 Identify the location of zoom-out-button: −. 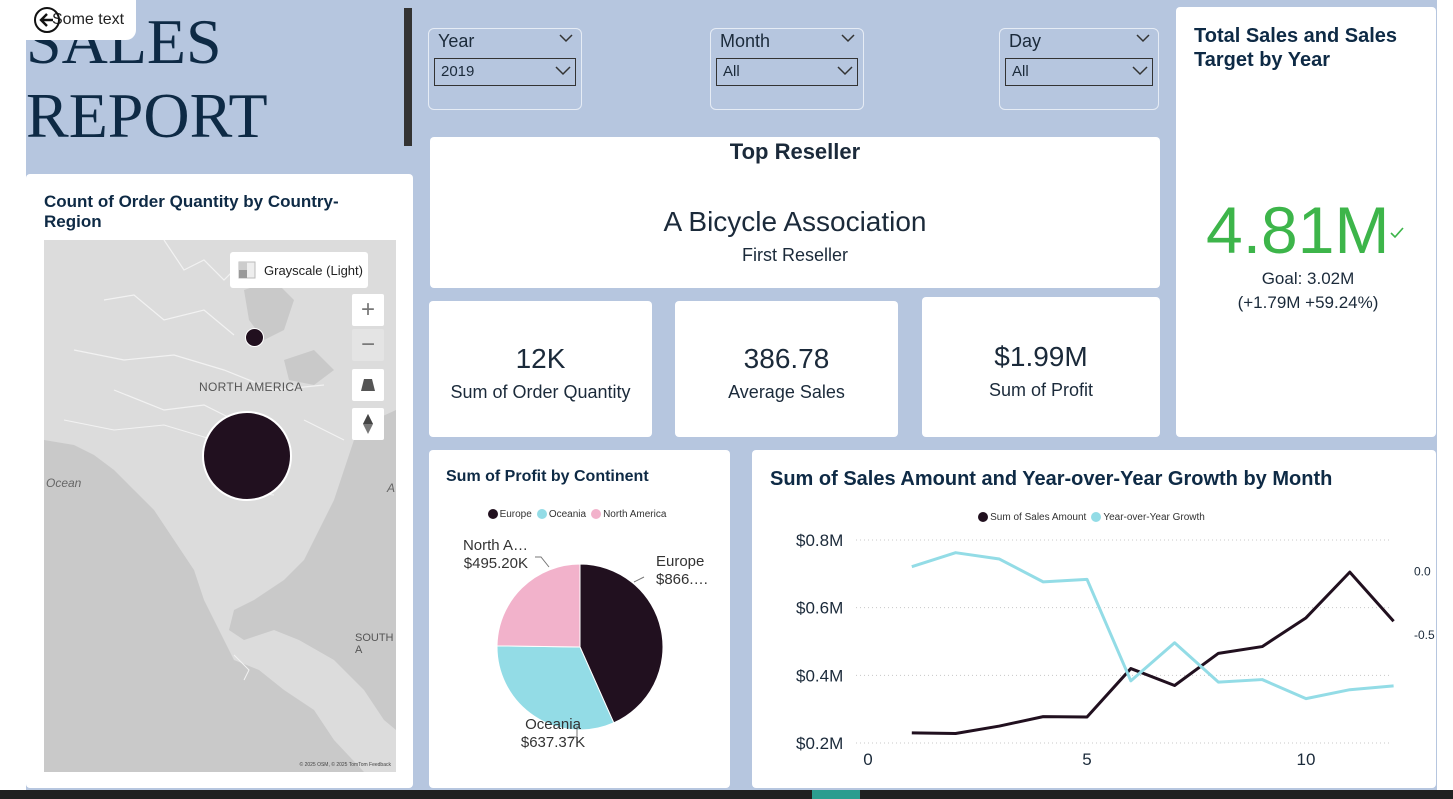
(368, 345).